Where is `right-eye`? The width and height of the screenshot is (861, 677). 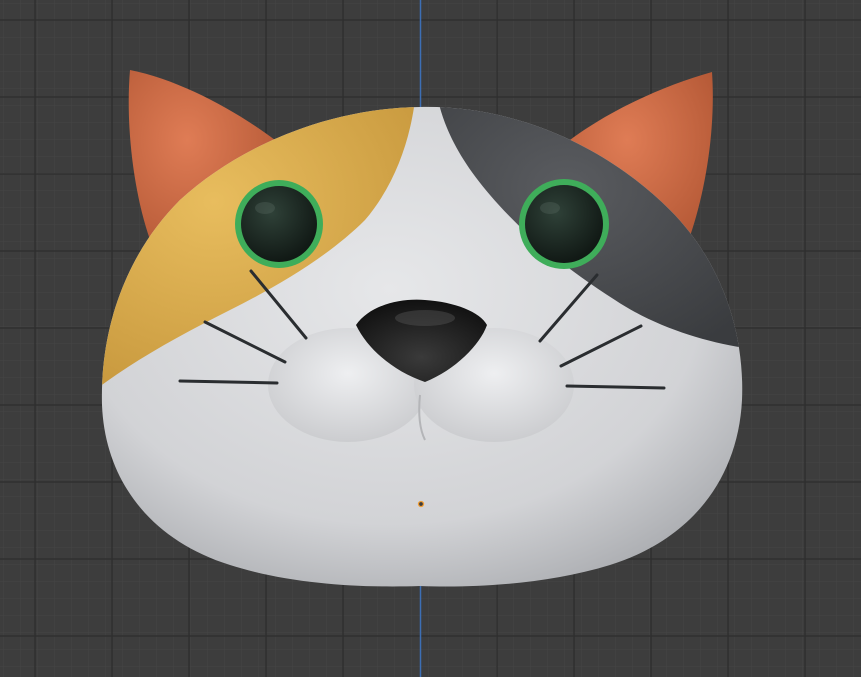
right-eye is located at coordinates (564, 224).